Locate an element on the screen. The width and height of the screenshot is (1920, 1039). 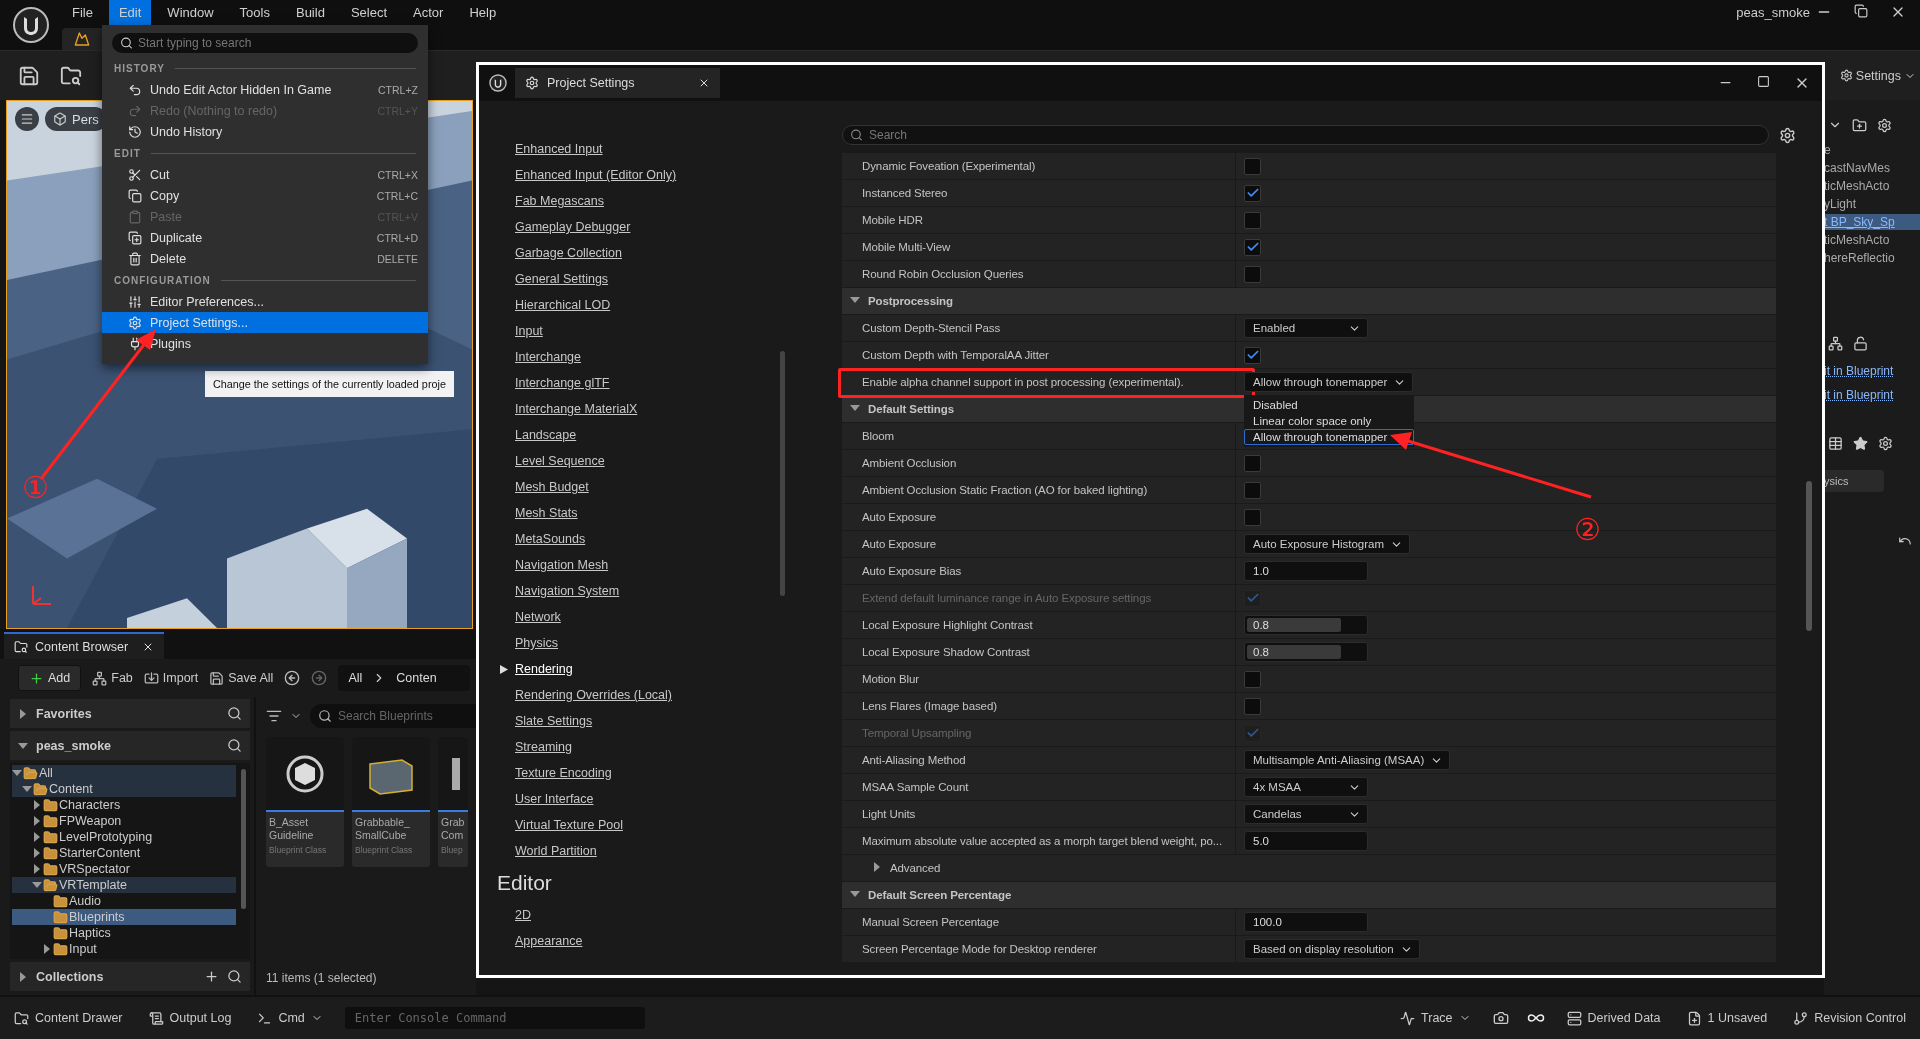
outliner-row: e is located at coordinates (1872, 150).